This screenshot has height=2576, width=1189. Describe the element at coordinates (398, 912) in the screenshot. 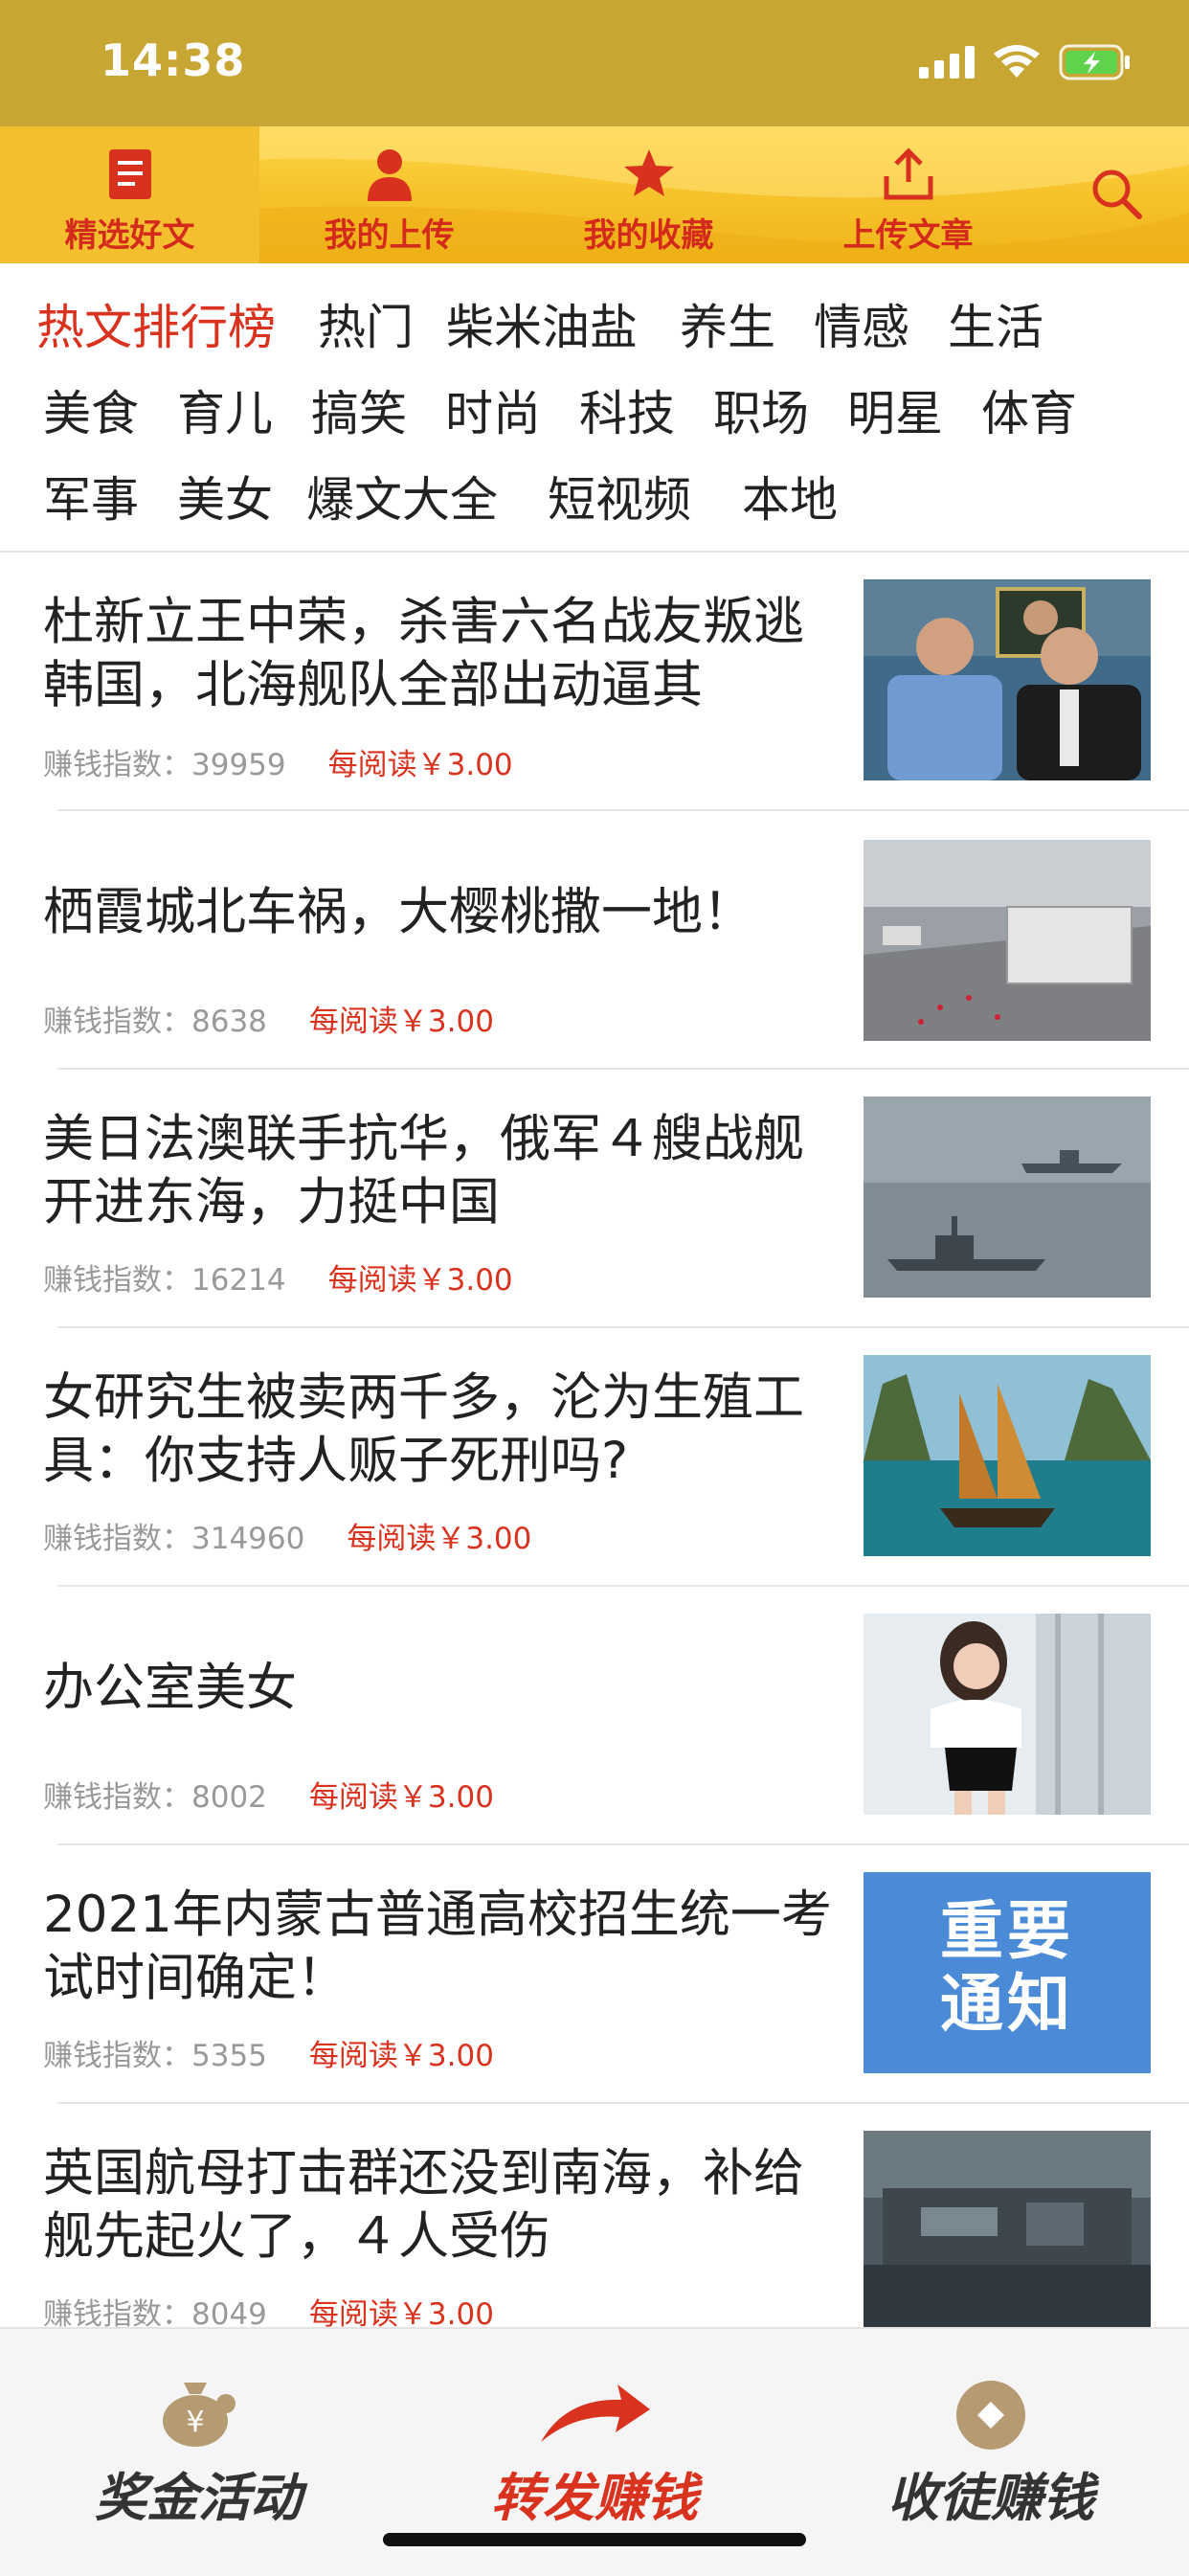

I see `article-title: 栖霞城北车祸，大樱桃撒一地！` at that location.